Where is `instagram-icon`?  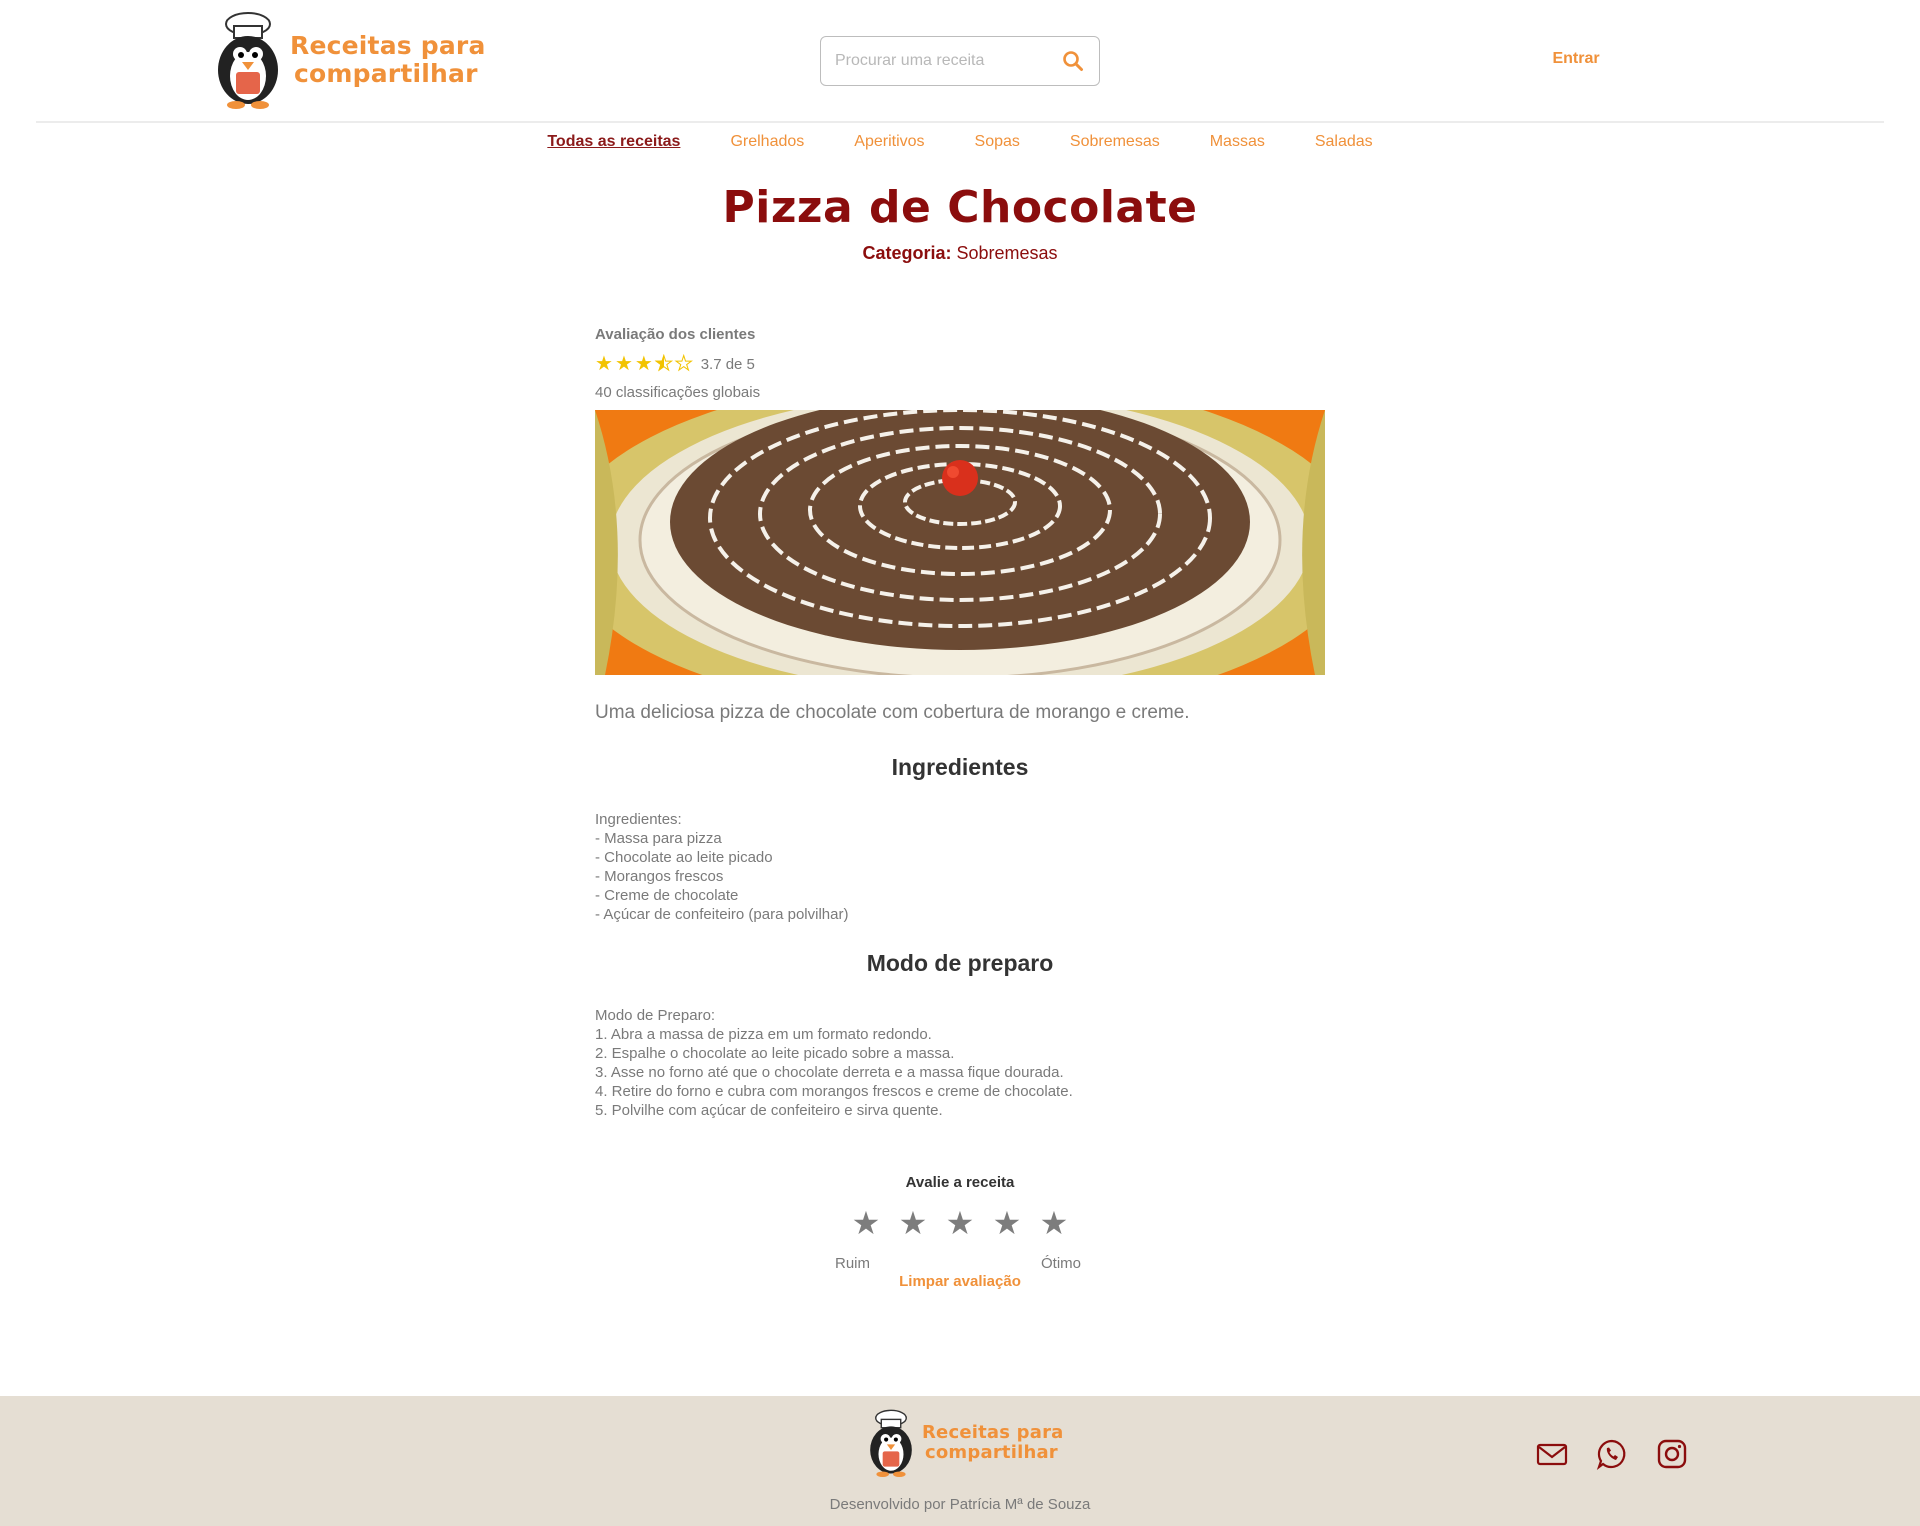 instagram-icon is located at coordinates (1672, 1454).